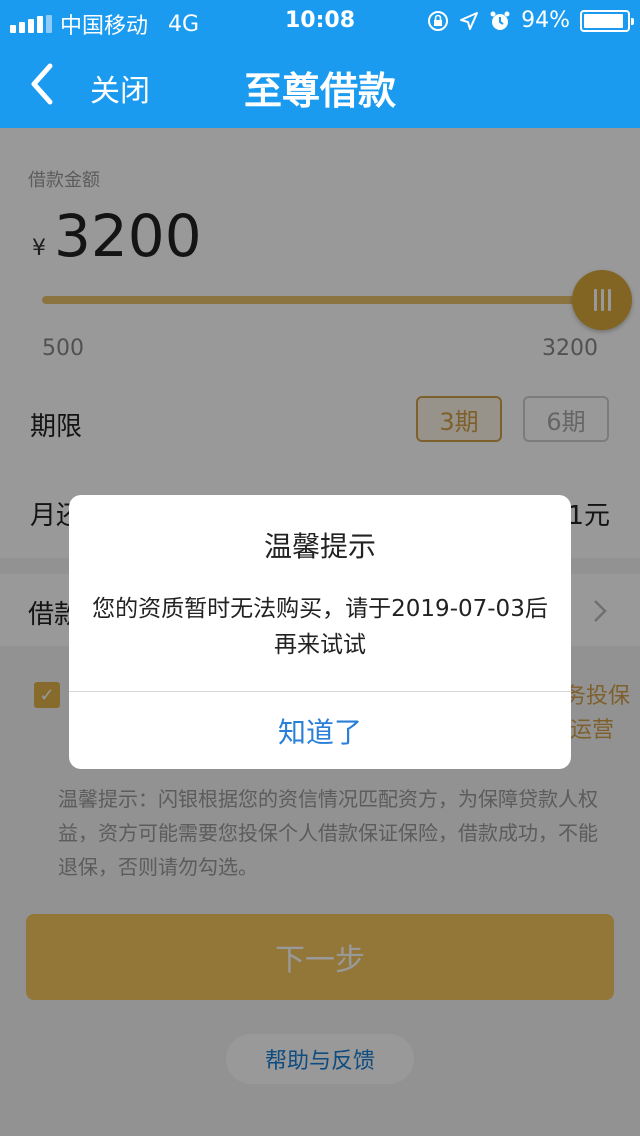 This screenshot has height=1136, width=640. I want to click on alarm-clock-icon, so click(500, 20).